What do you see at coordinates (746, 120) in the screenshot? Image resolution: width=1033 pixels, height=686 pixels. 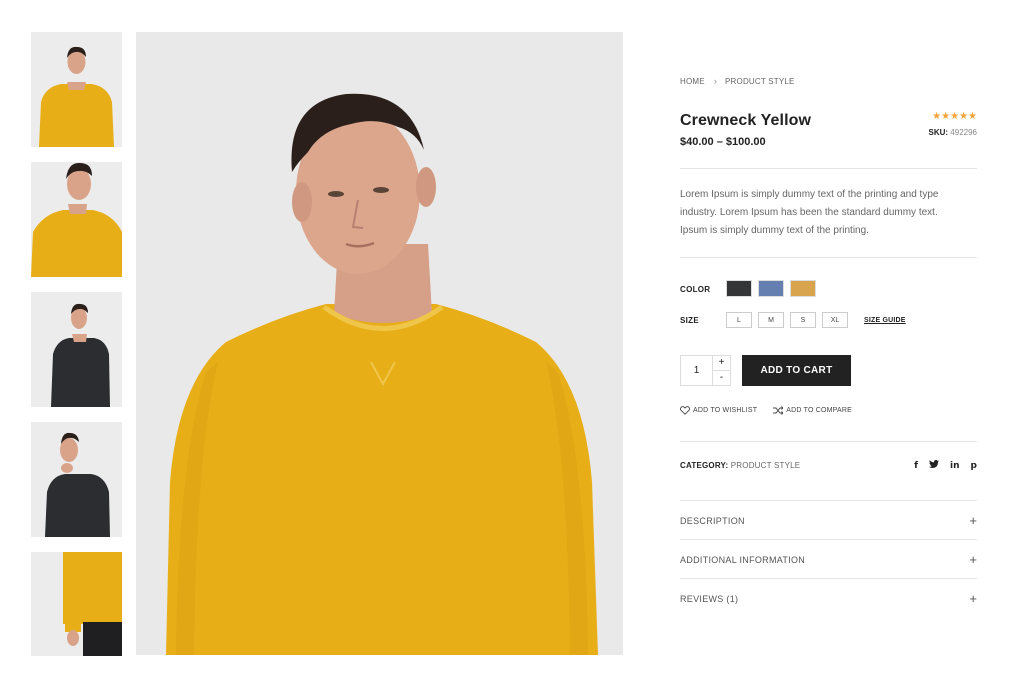 I see `product-title: Crewneck Yellow` at bounding box center [746, 120].